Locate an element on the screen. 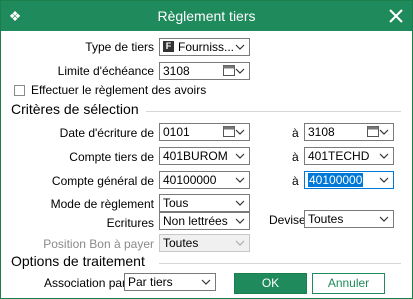 Image resolution: width=413 pixels, height=299 pixels. compte-general-to-label: à is located at coordinates (295, 181).